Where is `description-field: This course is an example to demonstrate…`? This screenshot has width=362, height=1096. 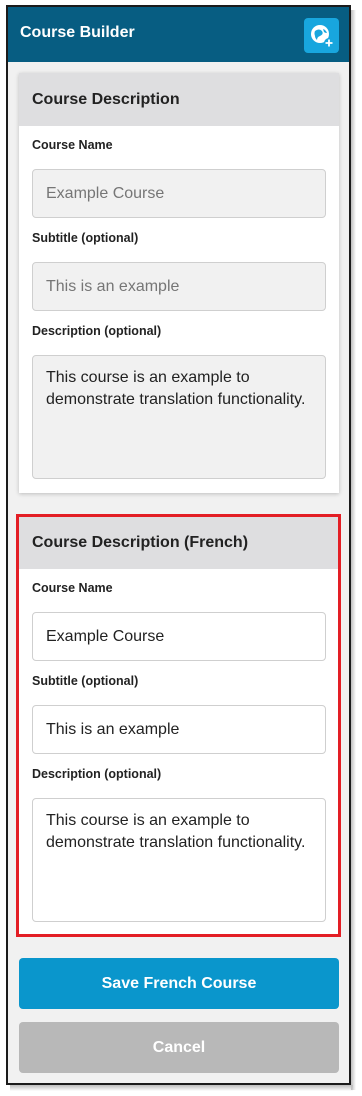 description-field: This course is an example to demonstrate… is located at coordinates (179, 417).